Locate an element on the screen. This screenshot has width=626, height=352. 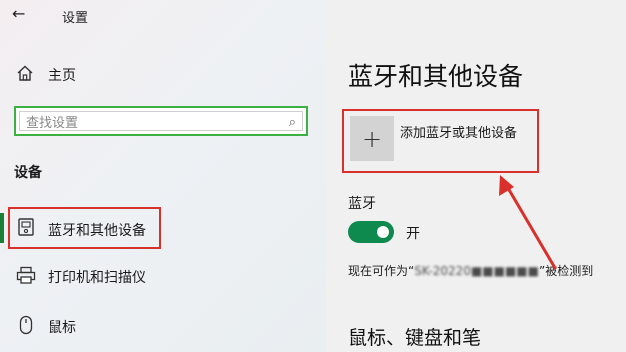
add-device-button: + is located at coordinates (372, 138).